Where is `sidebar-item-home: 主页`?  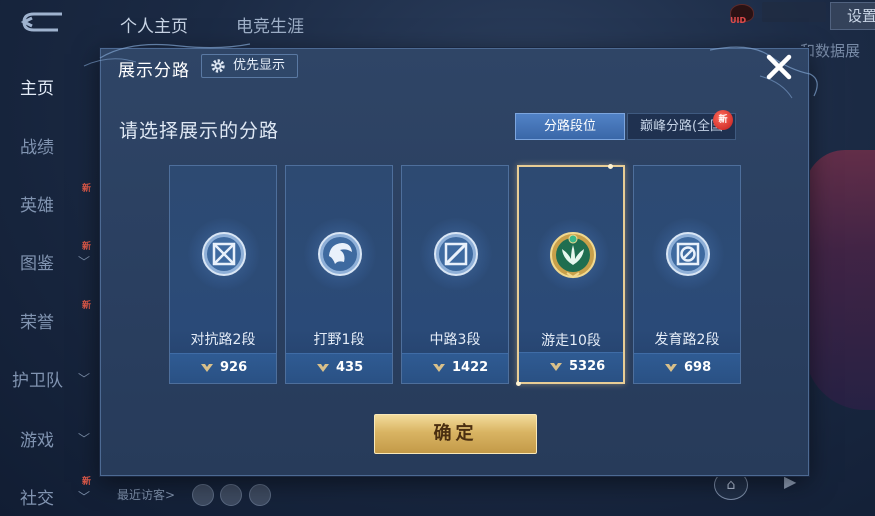 sidebar-item-home: 主页 is located at coordinates (60, 86).